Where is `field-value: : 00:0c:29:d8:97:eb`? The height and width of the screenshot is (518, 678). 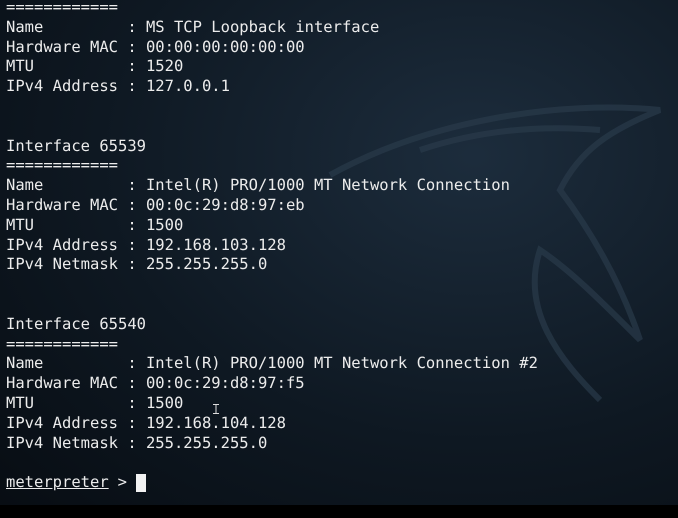 field-value: : 00:0c:29:d8:97:eb is located at coordinates (216, 205).